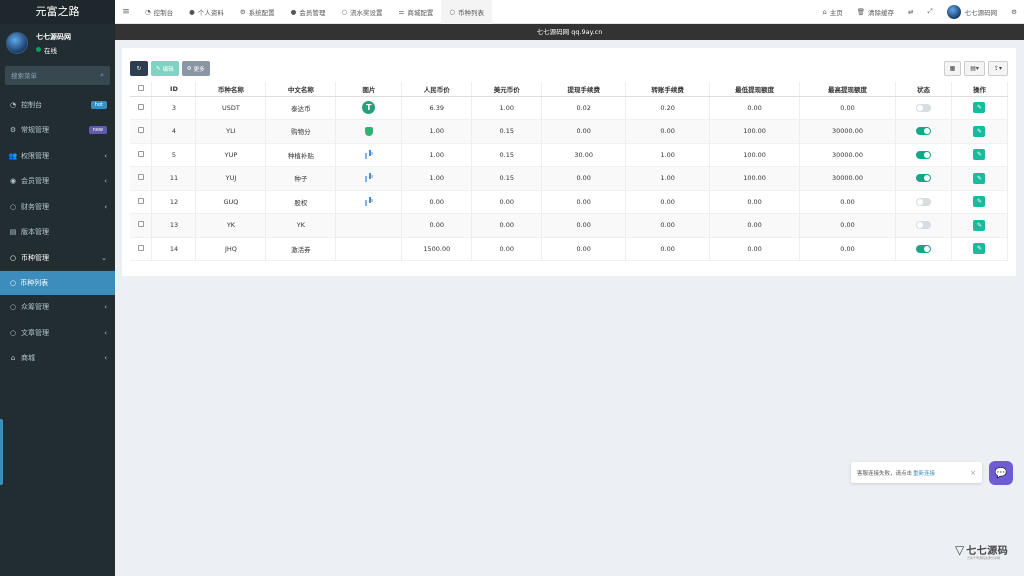  Describe the element at coordinates (369, 108) in the screenshot. I see `tether-icon: T` at that location.